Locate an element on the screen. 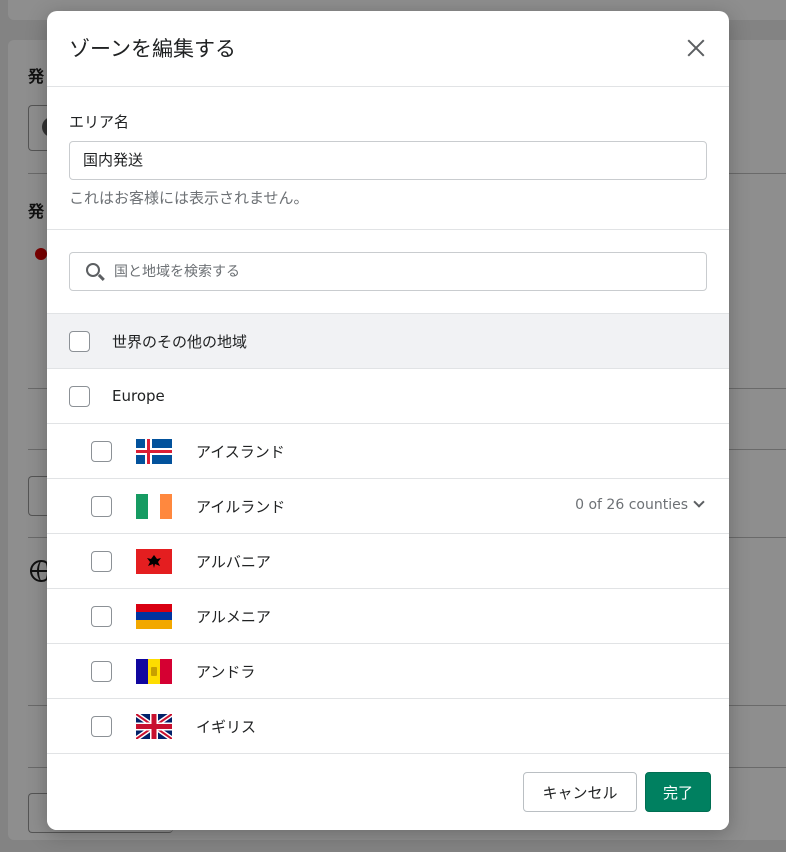  uk-flag-icon is located at coordinates (154, 726).